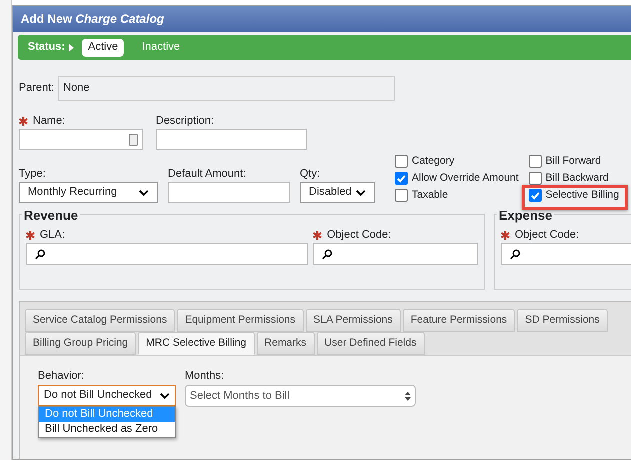 The image size is (631, 460). I want to click on field-label: Months:, so click(205, 376).